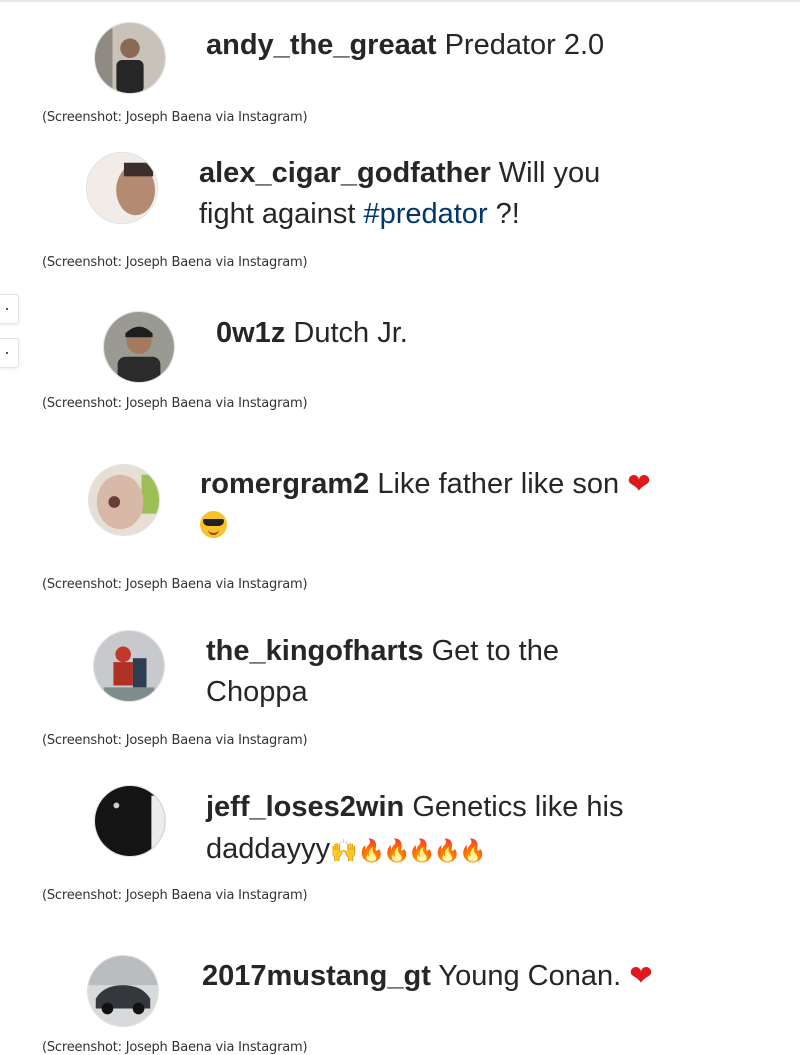  I want to click on comment-text-4-line2, so click(213, 525).